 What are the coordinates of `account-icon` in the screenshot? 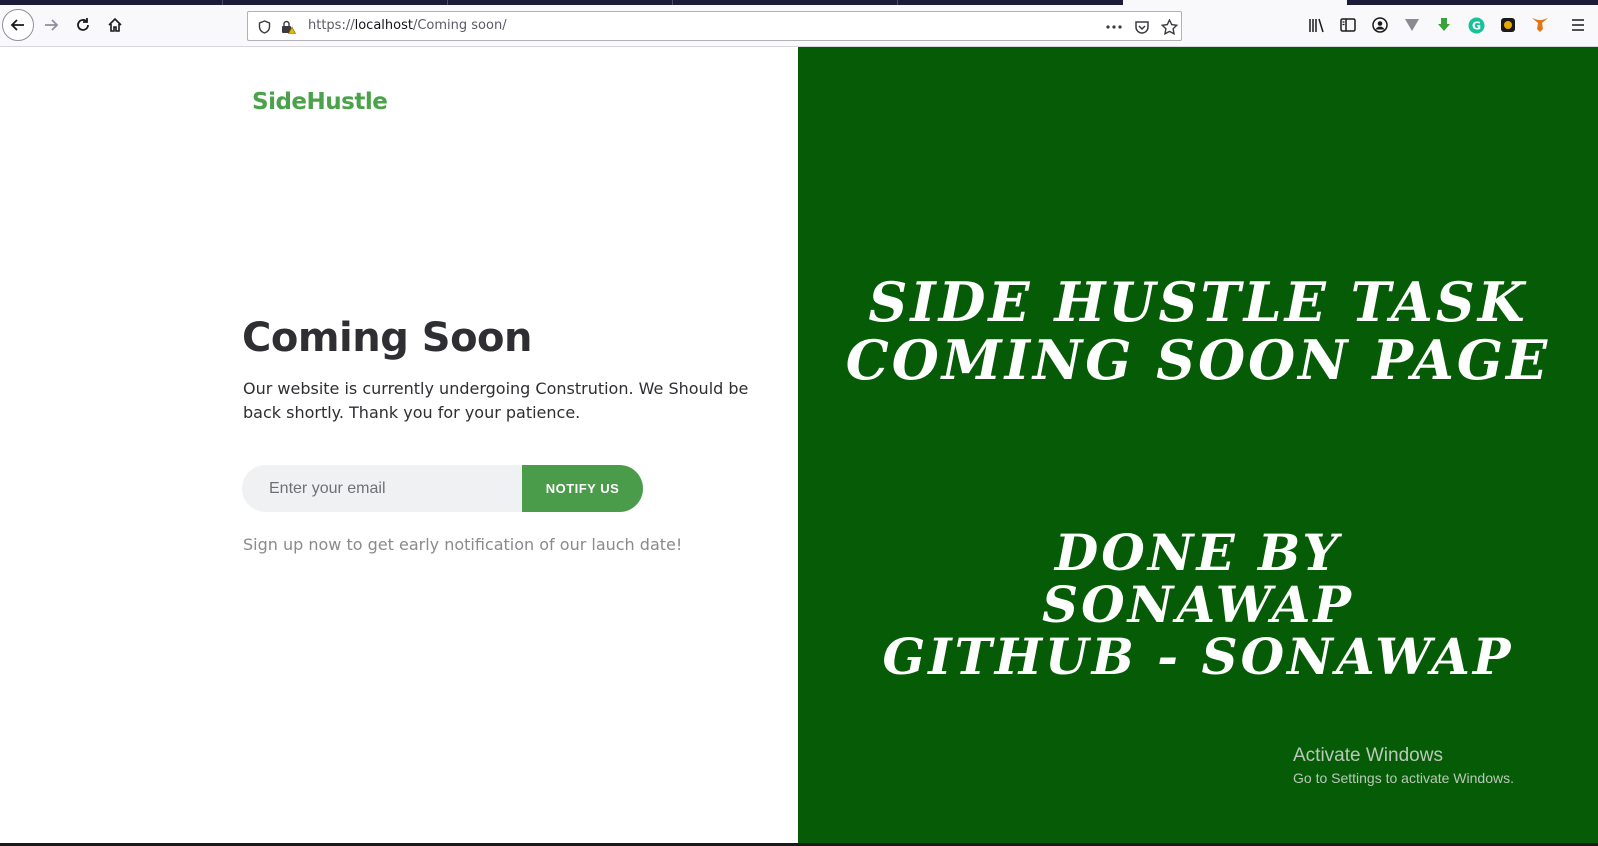 It's located at (1380, 25).